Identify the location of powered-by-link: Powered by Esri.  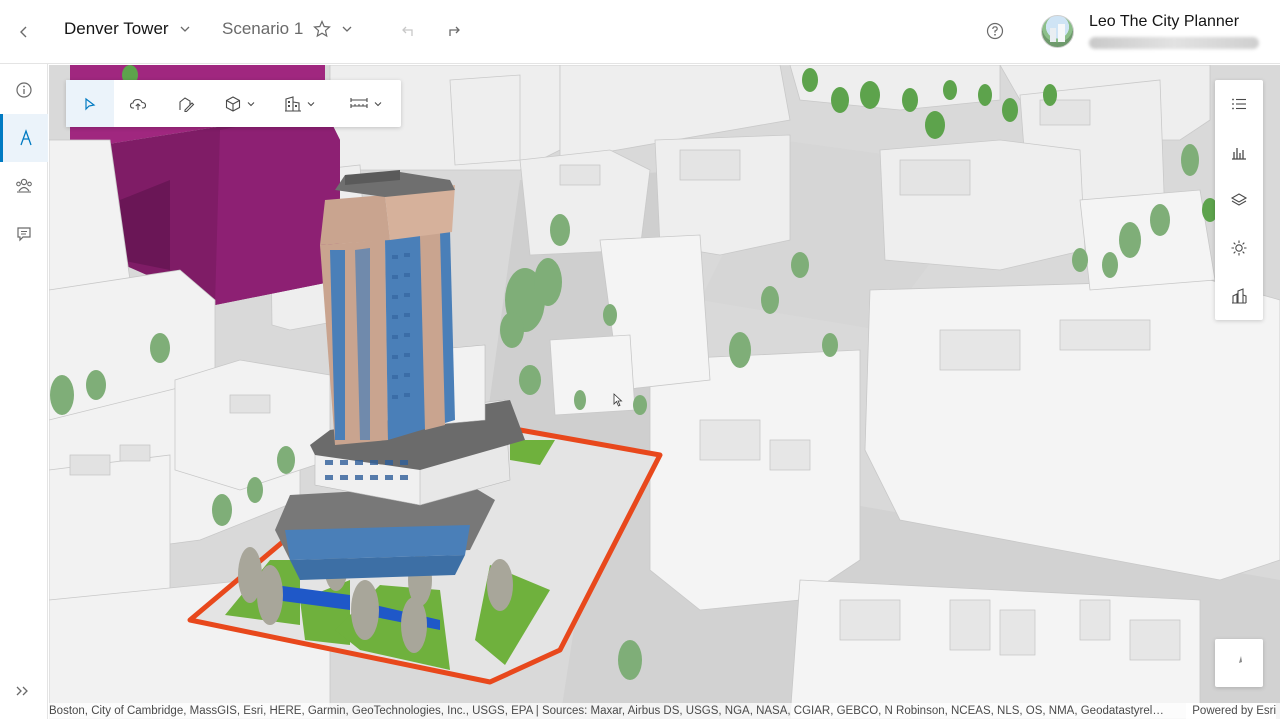
(1231, 711).